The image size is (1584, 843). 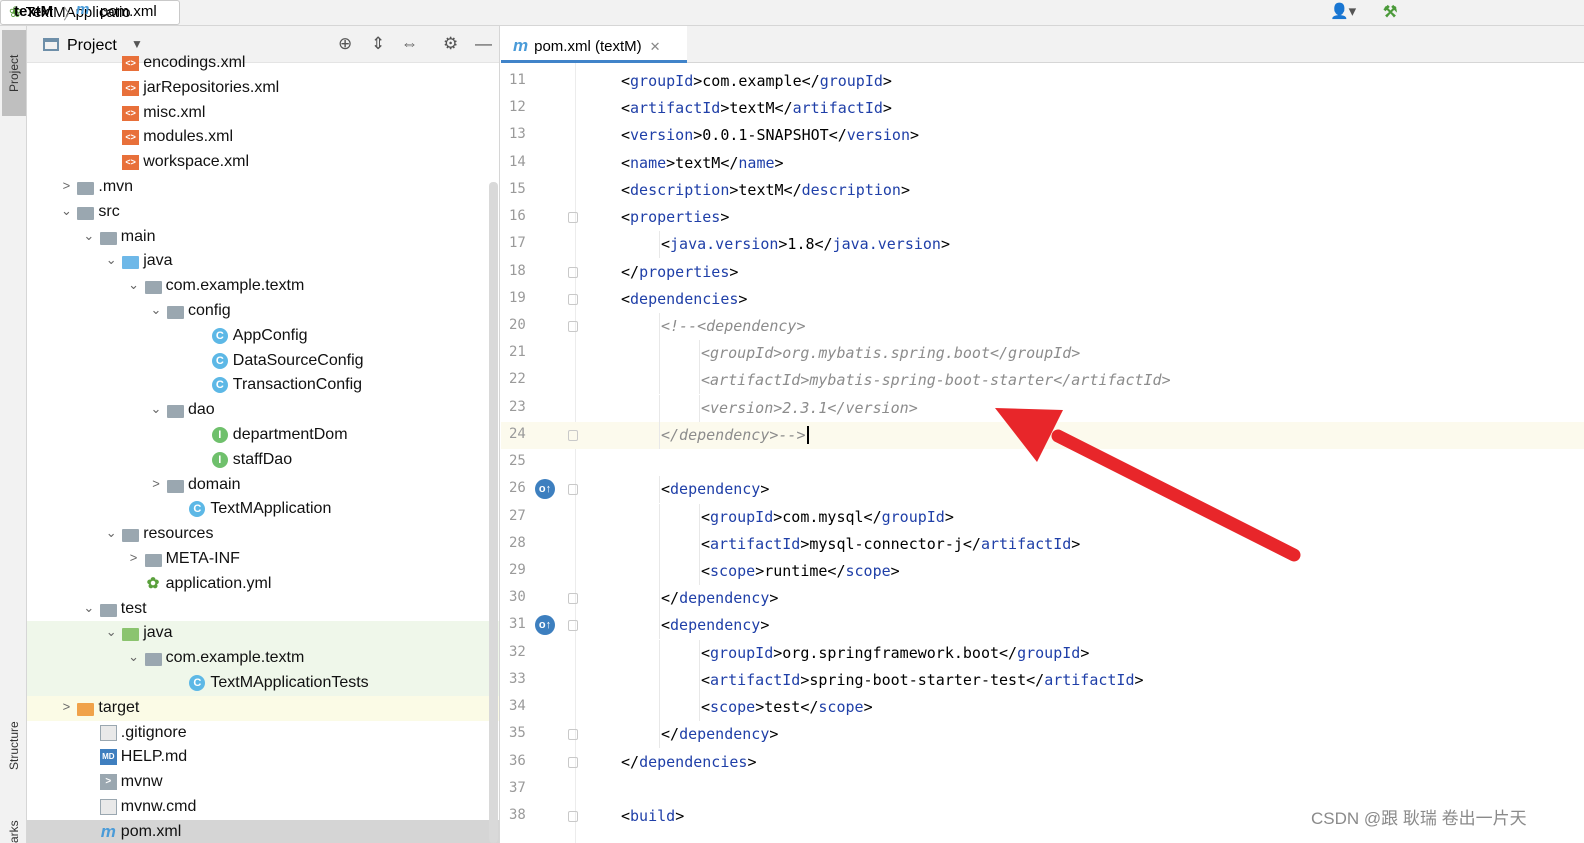 What do you see at coordinates (263, 460) in the screenshot?
I see `tree-item: IstaffDao` at bounding box center [263, 460].